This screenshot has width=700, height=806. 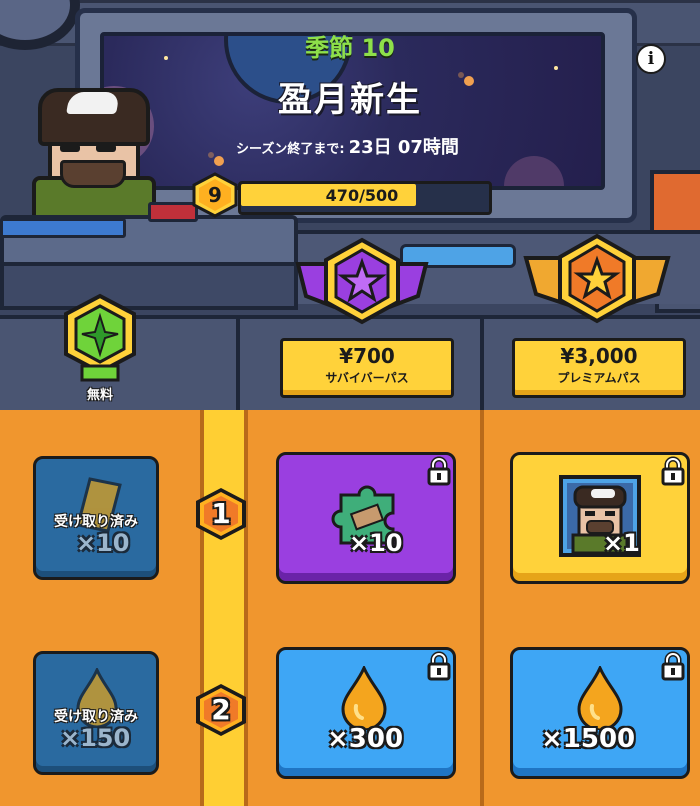 What do you see at coordinates (367, 356) in the screenshot?
I see `survivor-pass-price: ¥700` at bounding box center [367, 356].